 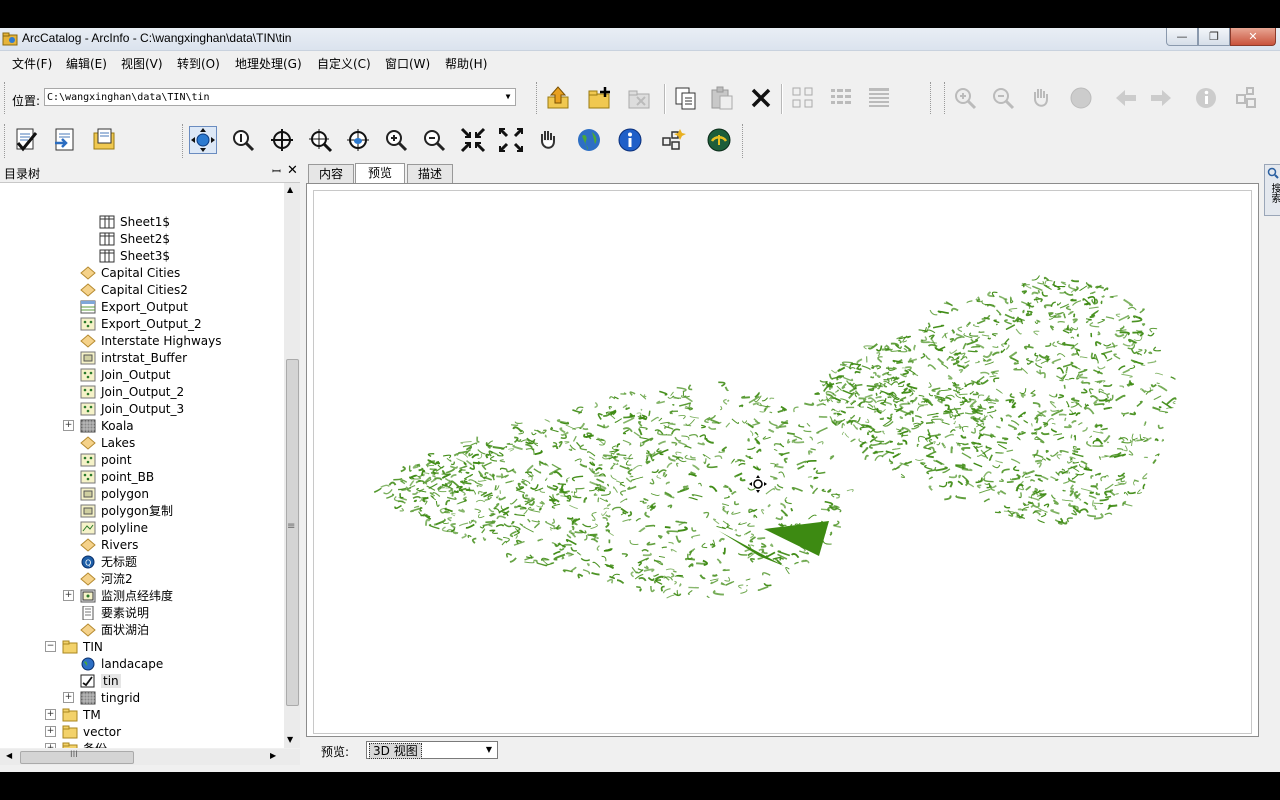 I want to click on tree-item-sheet2$: Sheet2$, so click(x=134, y=238).